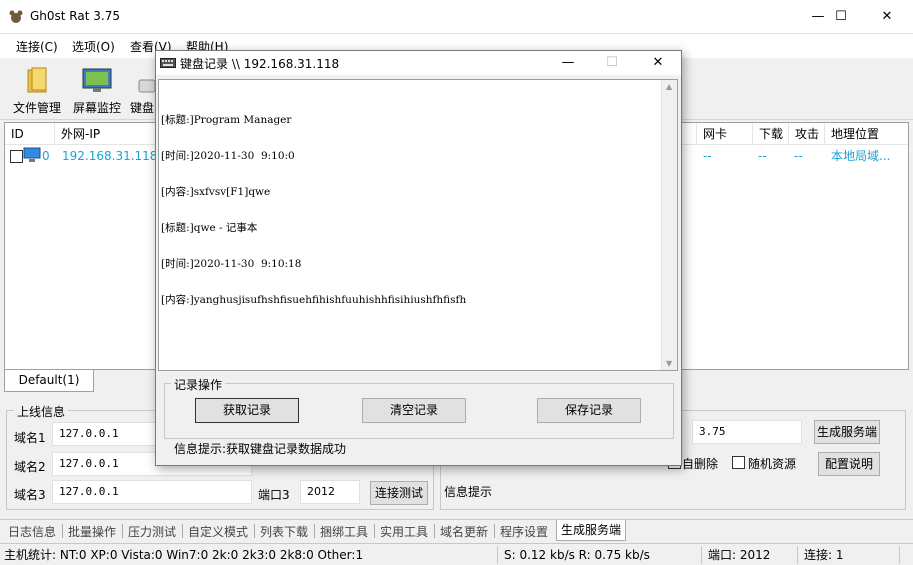 The width and height of the screenshot is (913, 565). What do you see at coordinates (887, 17) in the screenshot?
I see `close-button: ✕` at bounding box center [887, 17].